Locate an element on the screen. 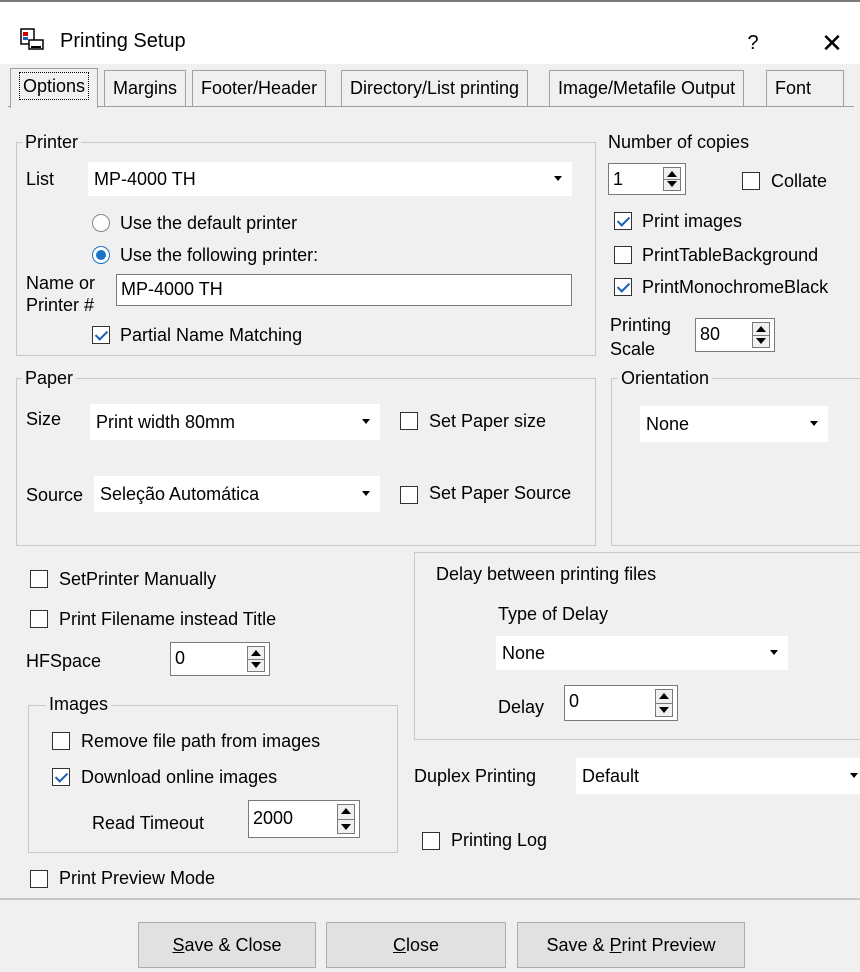 The width and height of the screenshot is (860, 972). name-label-line1: Name or is located at coordinates (61, 283).